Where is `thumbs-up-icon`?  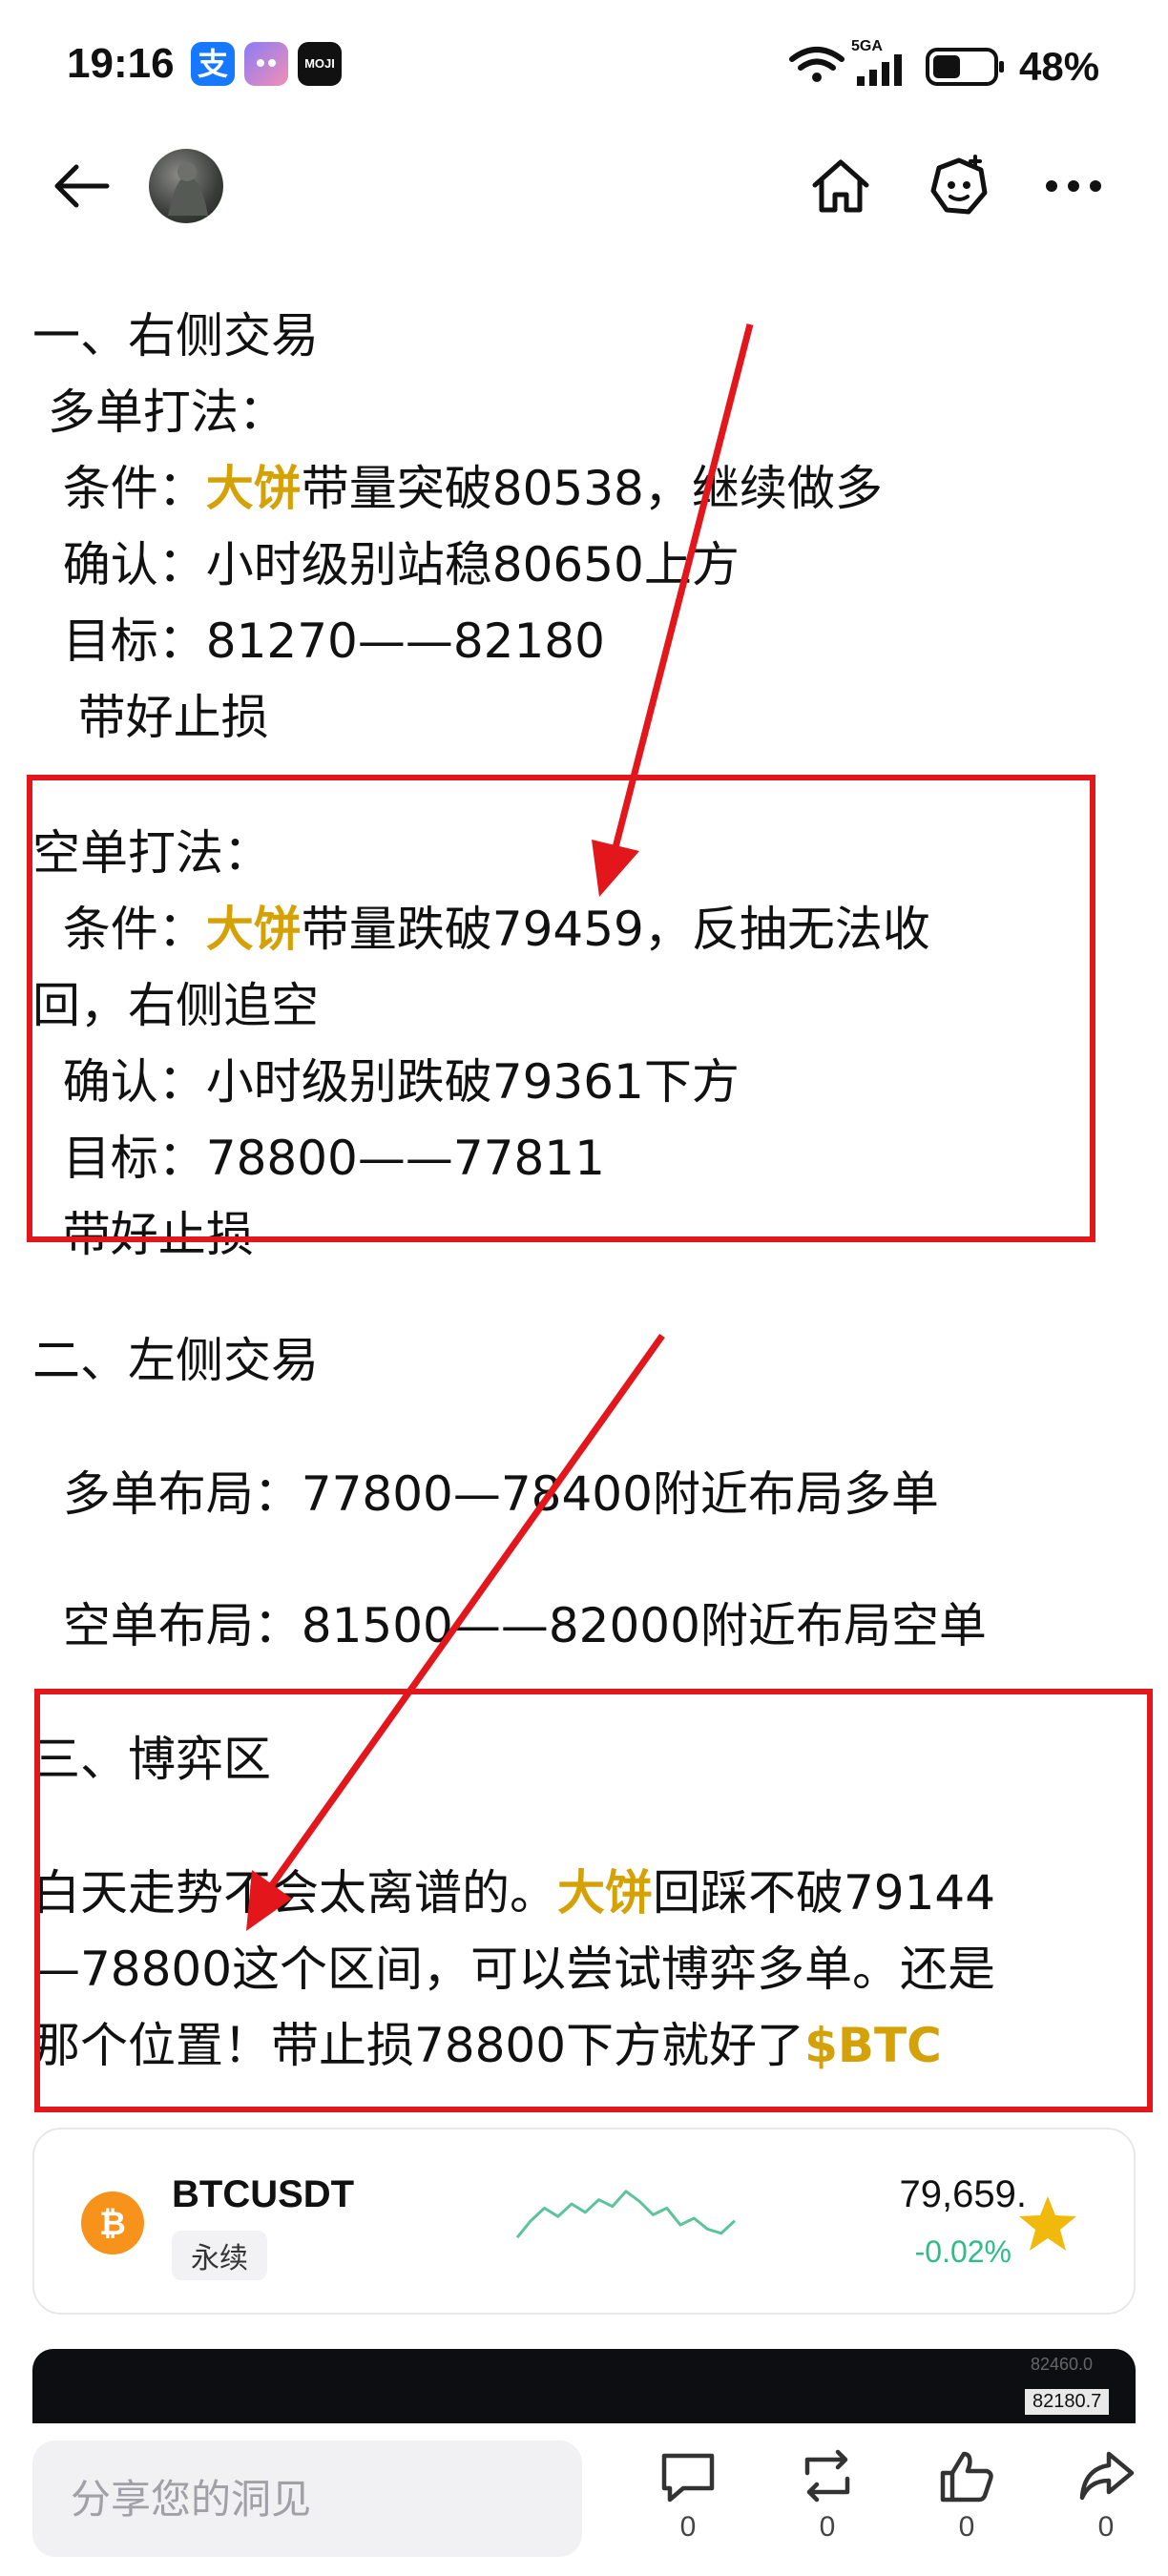 thumbs-up-icon is located at coordinates (966, 2477).